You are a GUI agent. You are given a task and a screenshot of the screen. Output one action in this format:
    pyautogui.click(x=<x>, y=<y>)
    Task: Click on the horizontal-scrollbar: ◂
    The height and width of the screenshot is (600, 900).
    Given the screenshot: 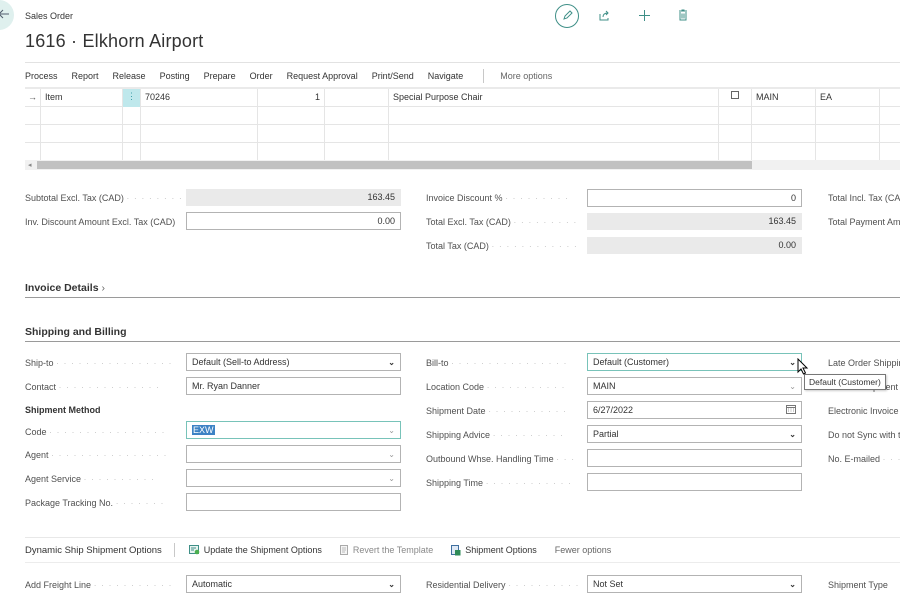 What is the action you would take?
    pyautogui.click(x=462, y=165)
    